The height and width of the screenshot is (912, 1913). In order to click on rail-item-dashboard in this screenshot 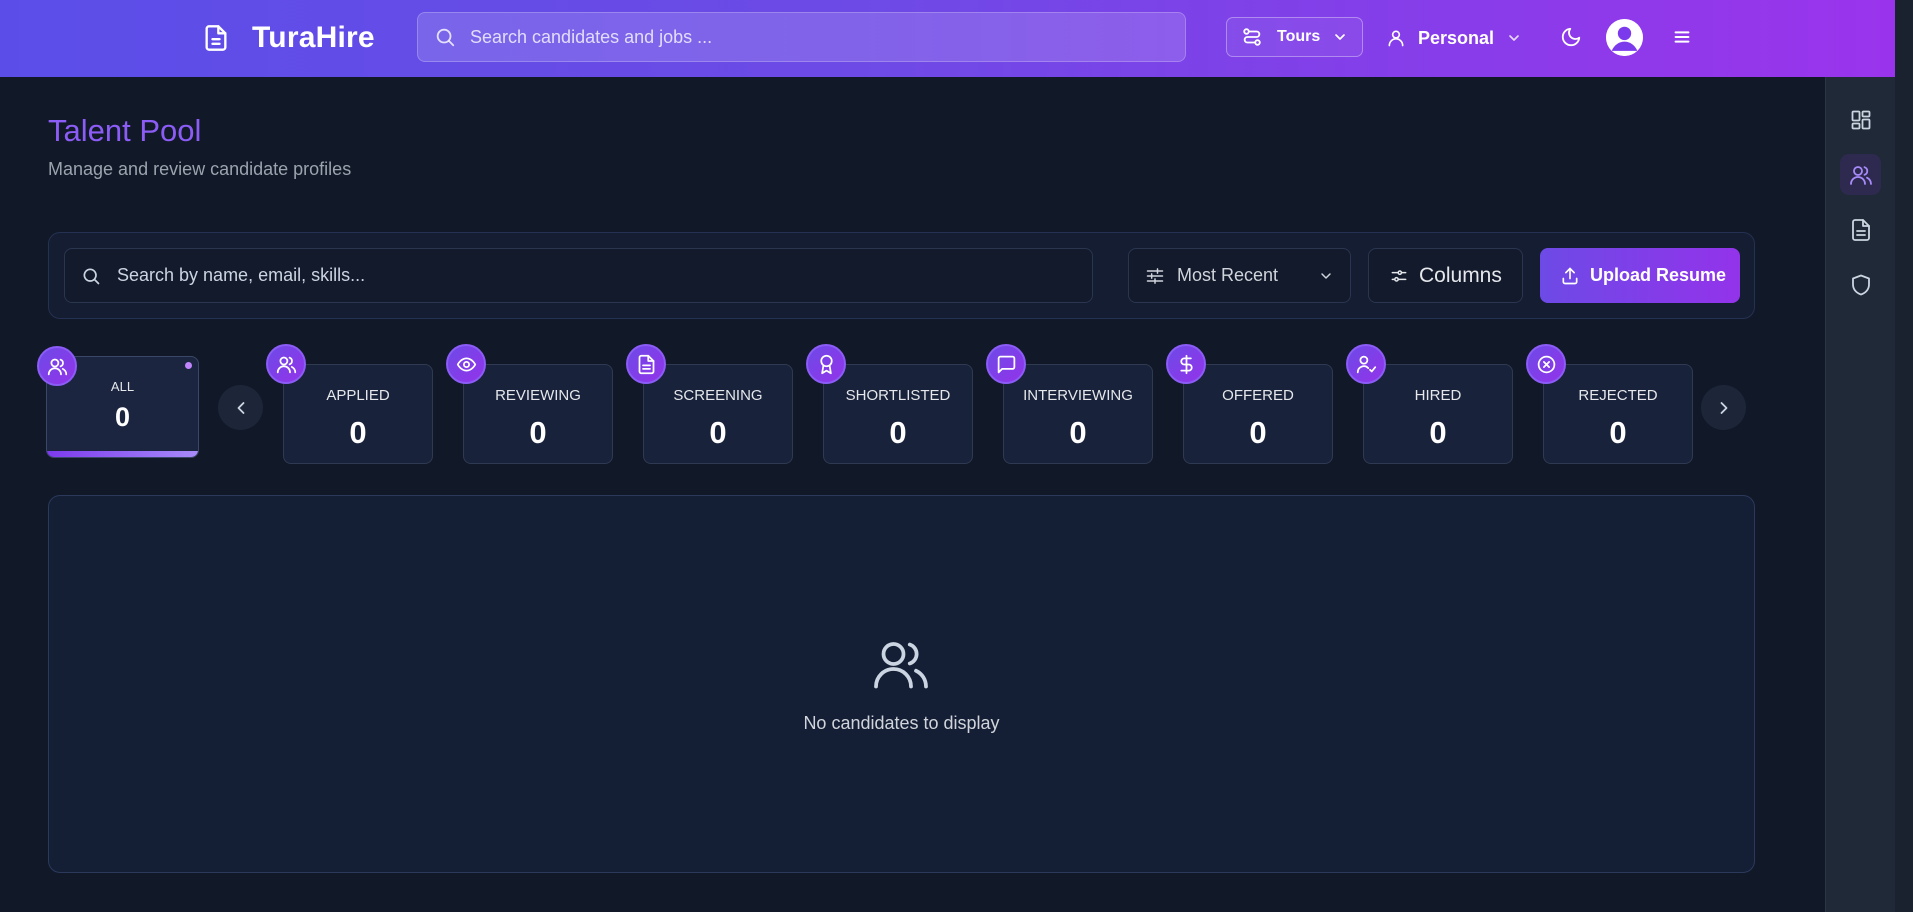, I will do `click(1860, 119)`.